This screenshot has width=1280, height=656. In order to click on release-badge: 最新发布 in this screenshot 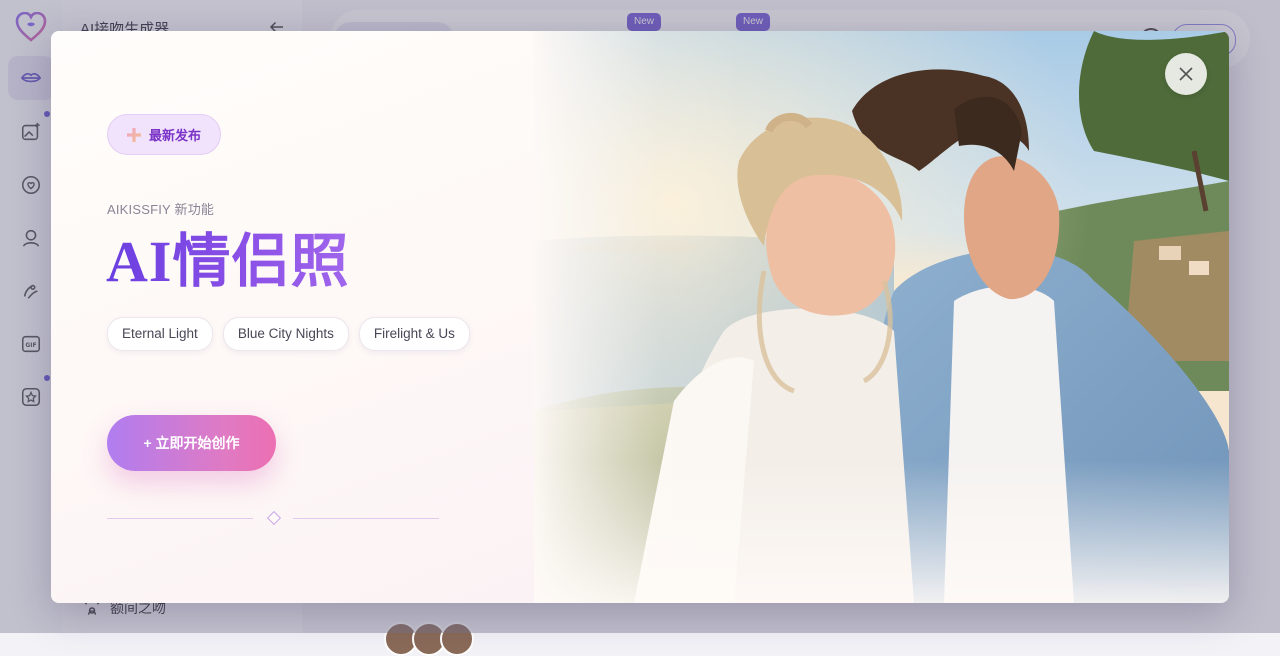, I will do `click(164, 134)`.